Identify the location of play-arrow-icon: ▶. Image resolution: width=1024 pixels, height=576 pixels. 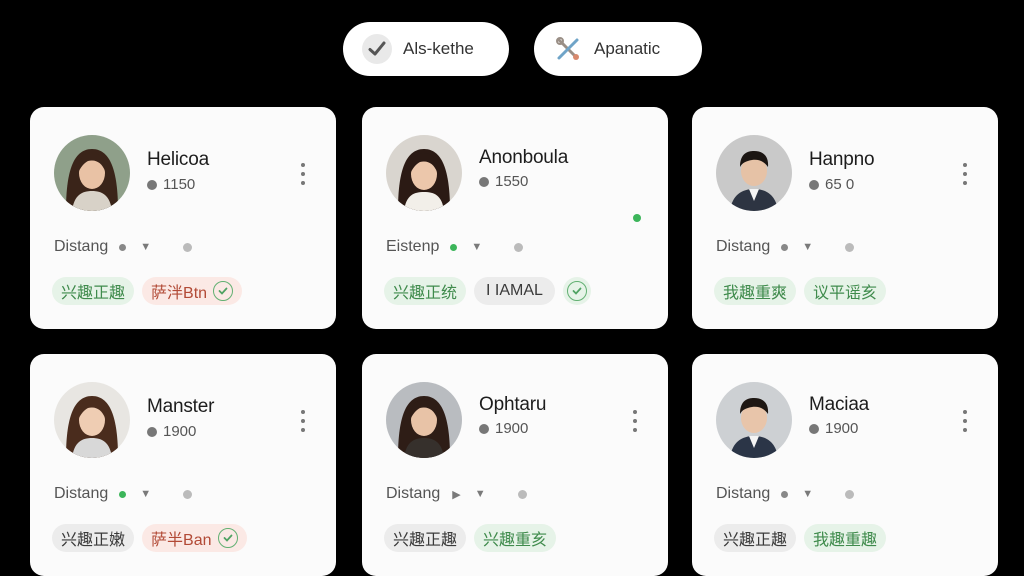
(456, 494).